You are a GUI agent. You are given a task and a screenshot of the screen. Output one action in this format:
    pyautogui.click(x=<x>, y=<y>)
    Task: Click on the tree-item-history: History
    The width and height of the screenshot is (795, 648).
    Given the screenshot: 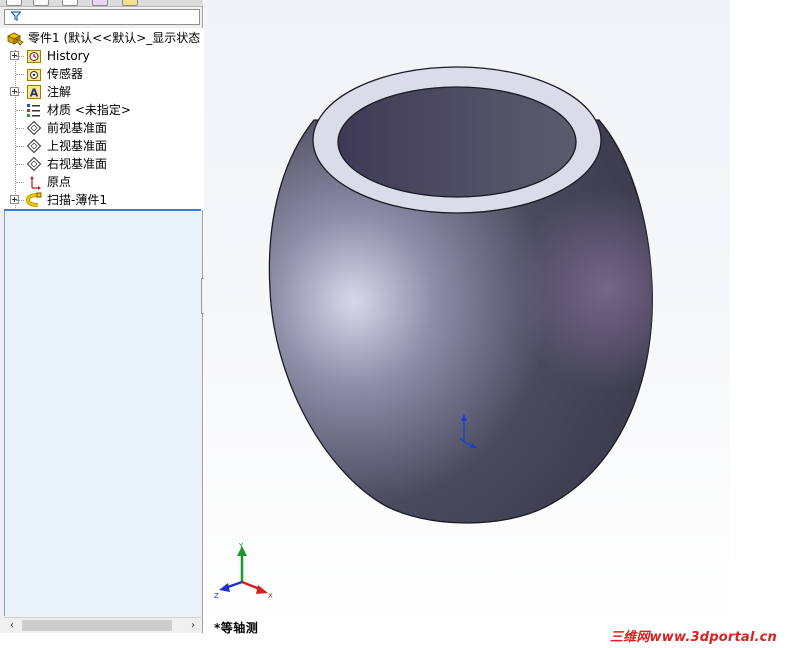 What is the action you would take?
    pyautogui.click(x=101, y=56)
    